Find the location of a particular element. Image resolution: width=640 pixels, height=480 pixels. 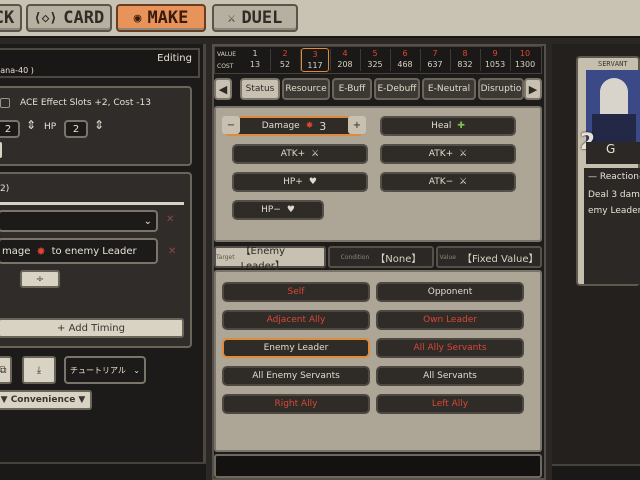

tab-scroll-left-button: ◀ is located at coordinates (223, 89).